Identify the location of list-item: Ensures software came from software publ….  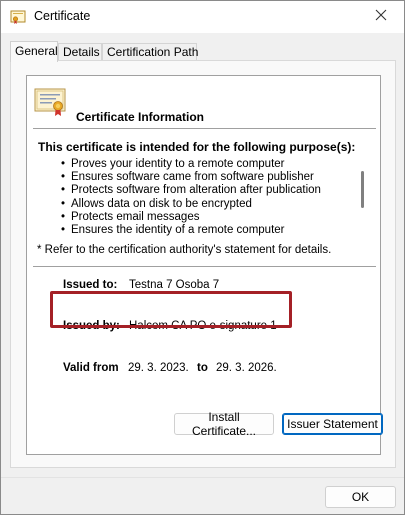
(206, 177).